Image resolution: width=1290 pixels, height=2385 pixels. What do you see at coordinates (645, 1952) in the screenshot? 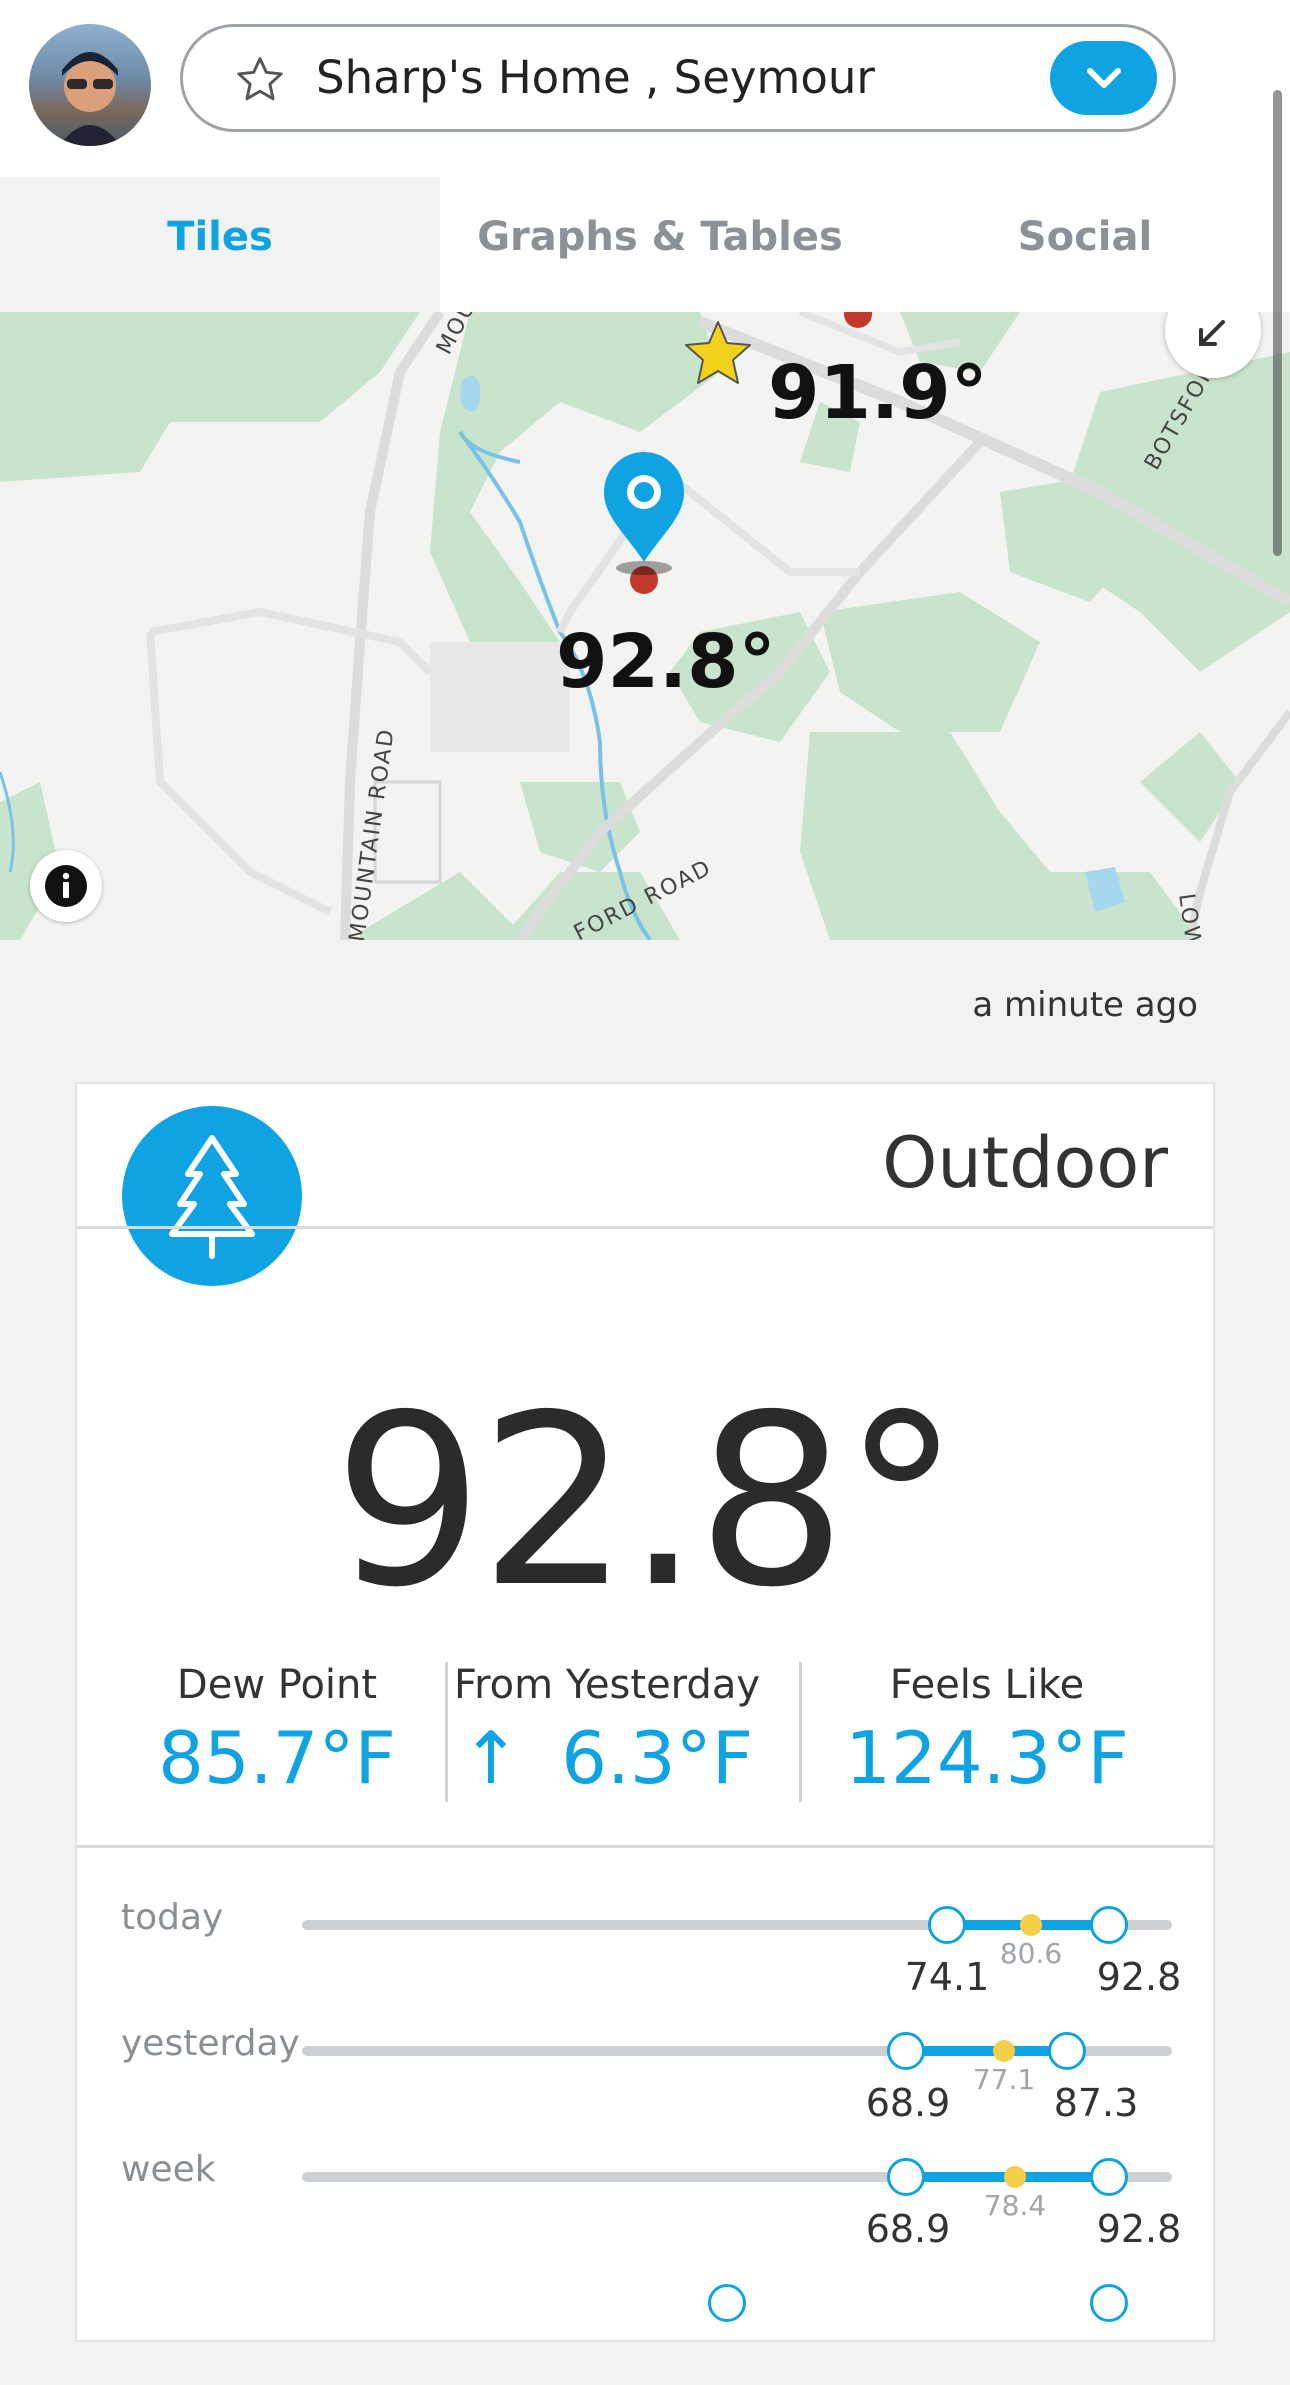
I see `range-row-today: today 80.6 74.1 92.8` at bounding box center [645, 1952].